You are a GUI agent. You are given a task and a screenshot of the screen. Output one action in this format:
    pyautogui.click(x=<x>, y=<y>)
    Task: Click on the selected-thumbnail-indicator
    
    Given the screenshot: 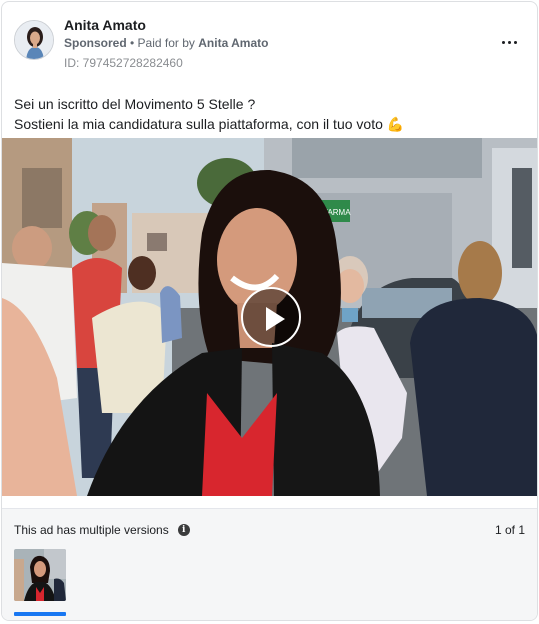 What is the action you would take?
    pyautogui.click(x=40, y=614)
    